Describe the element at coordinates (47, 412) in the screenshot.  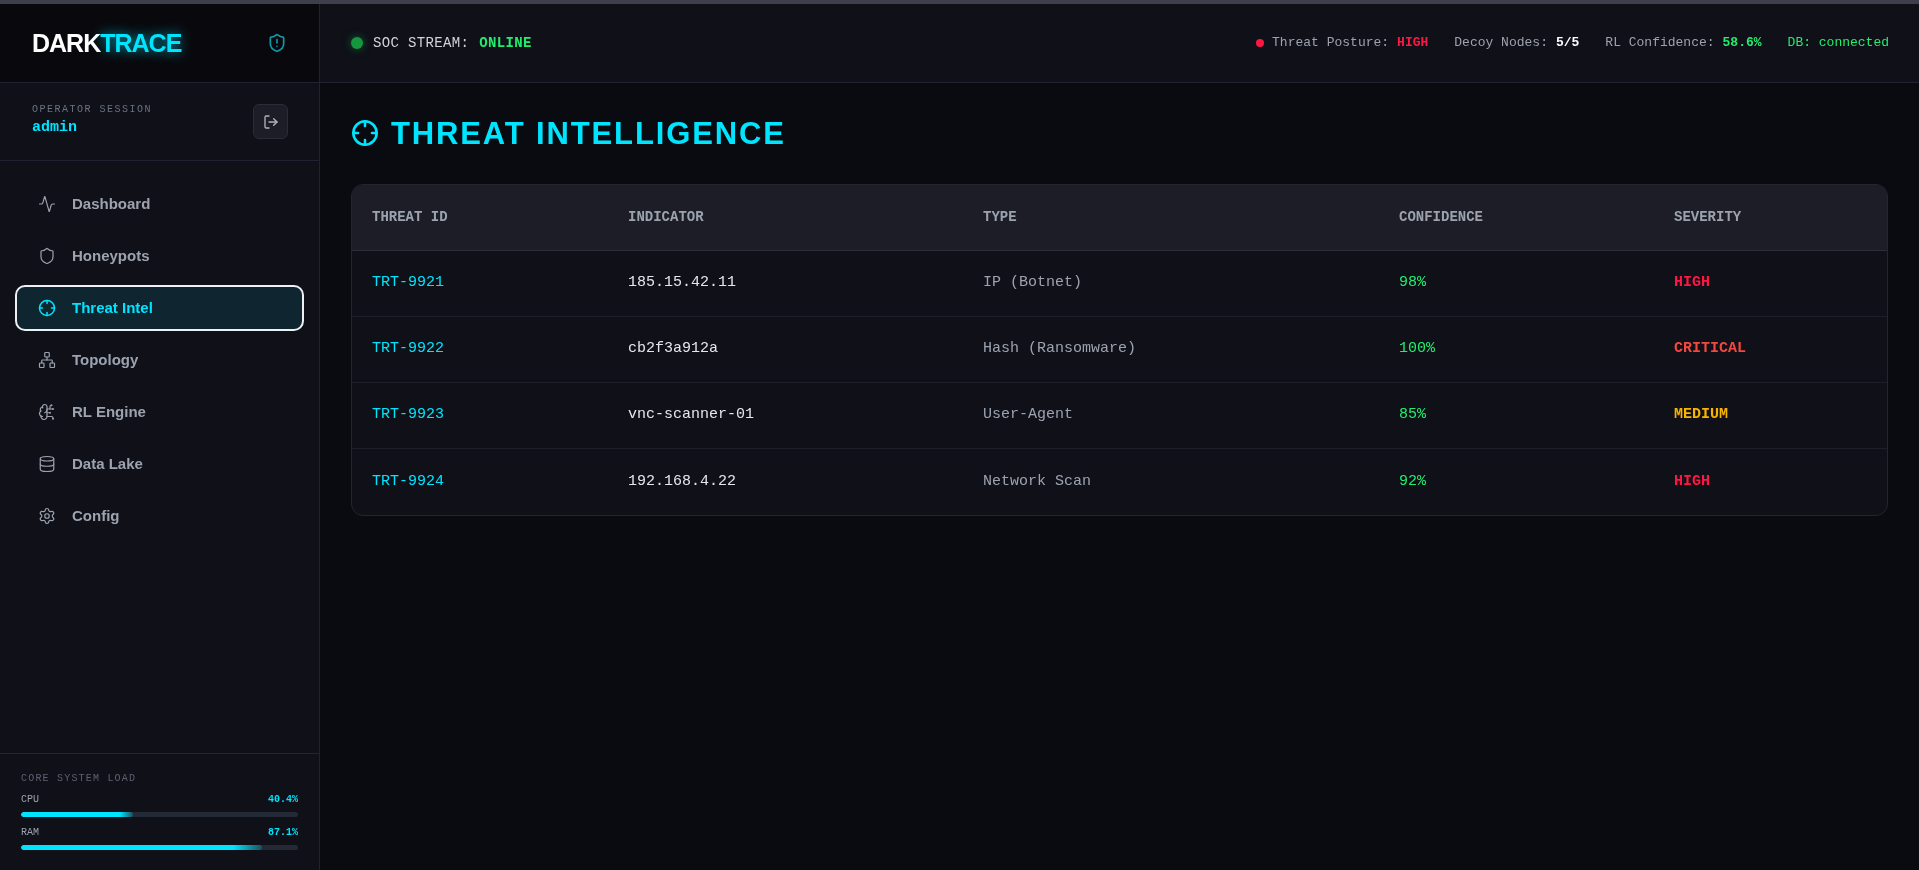
I see `brain-circuit-icon` at that location.